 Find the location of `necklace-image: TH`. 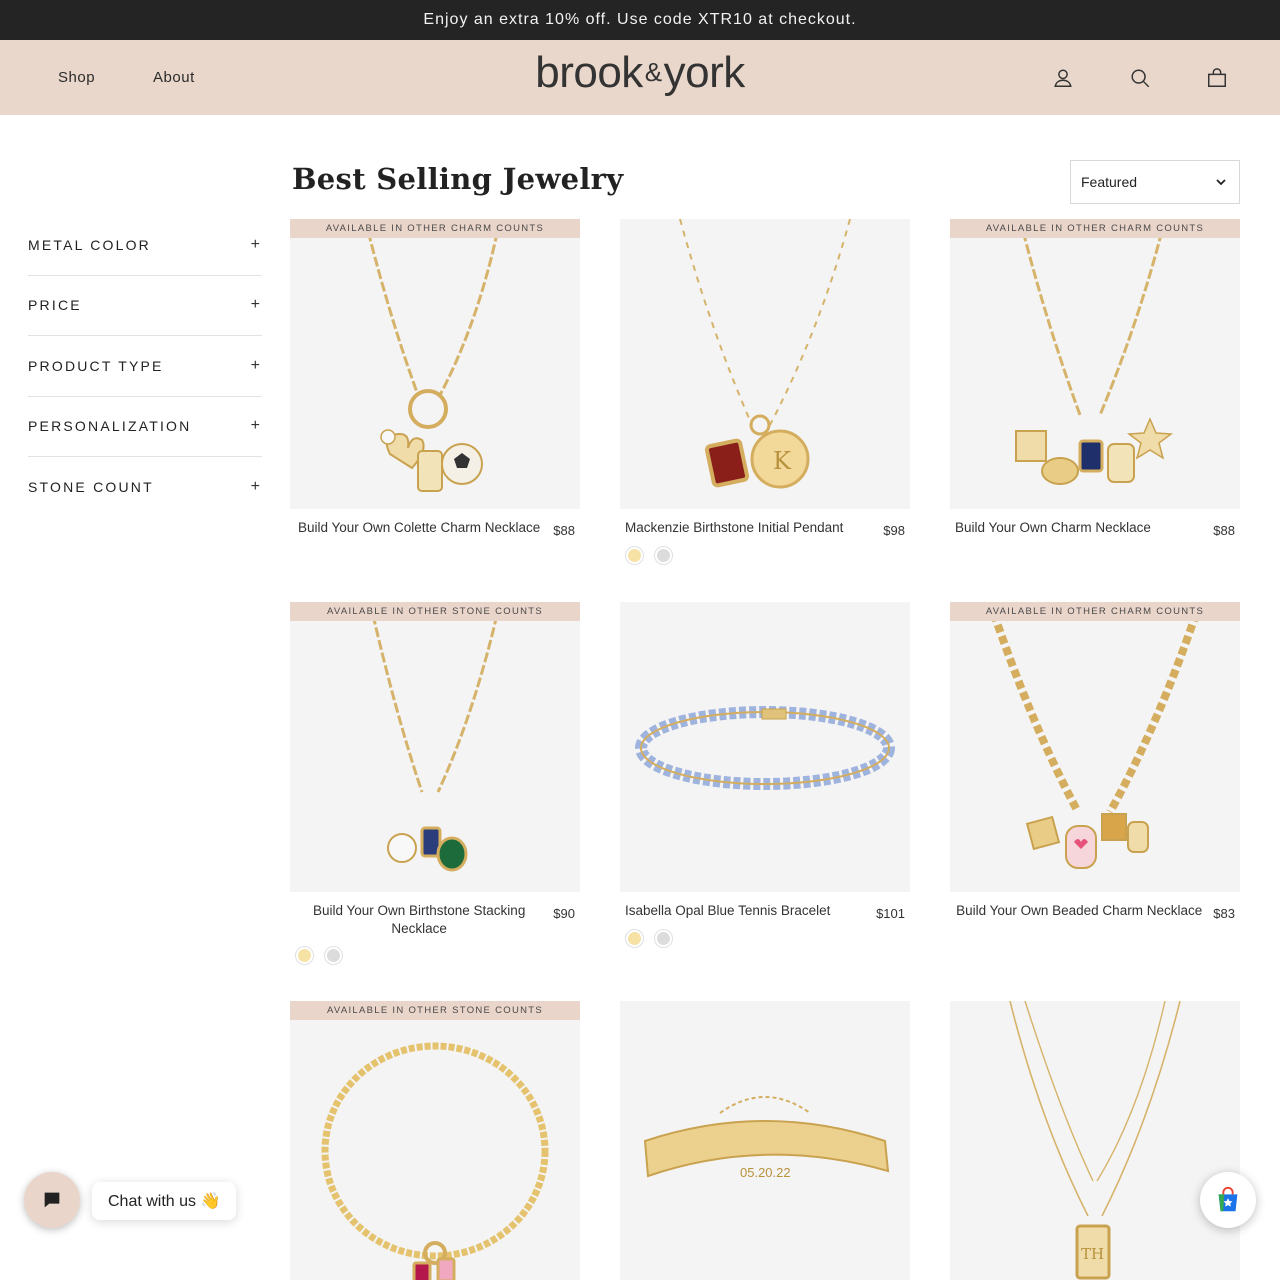

necklace-image: TH is located at coordinates (1095, 1140).